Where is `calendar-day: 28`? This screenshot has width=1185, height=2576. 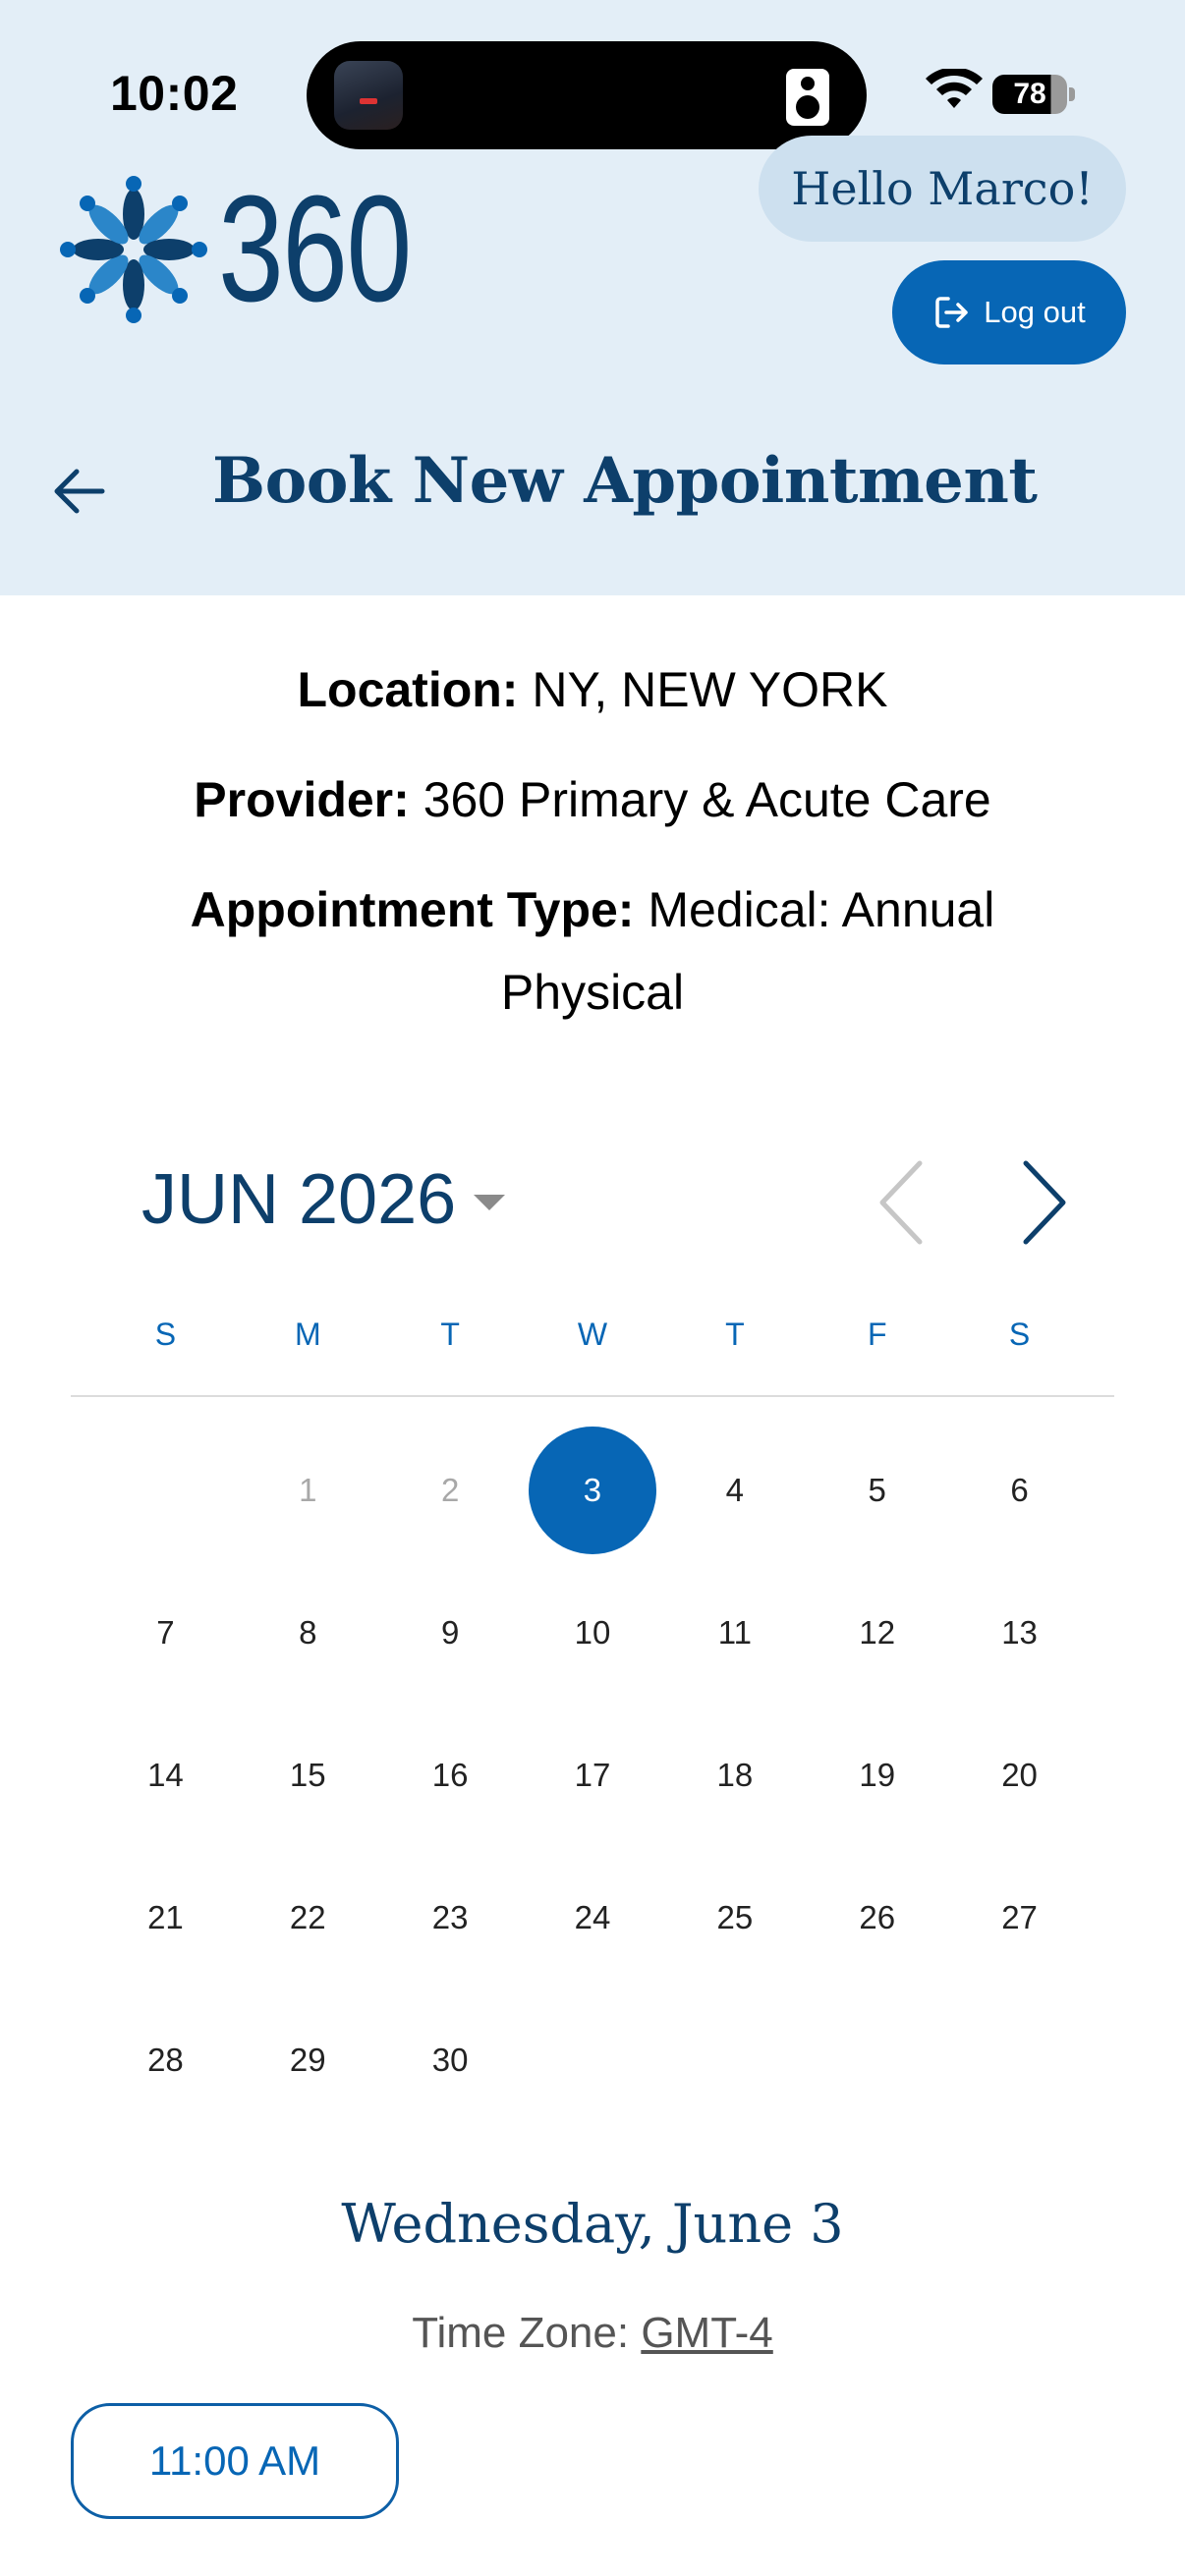 calendar-day: 28 is located at coordinates (166, 2059).